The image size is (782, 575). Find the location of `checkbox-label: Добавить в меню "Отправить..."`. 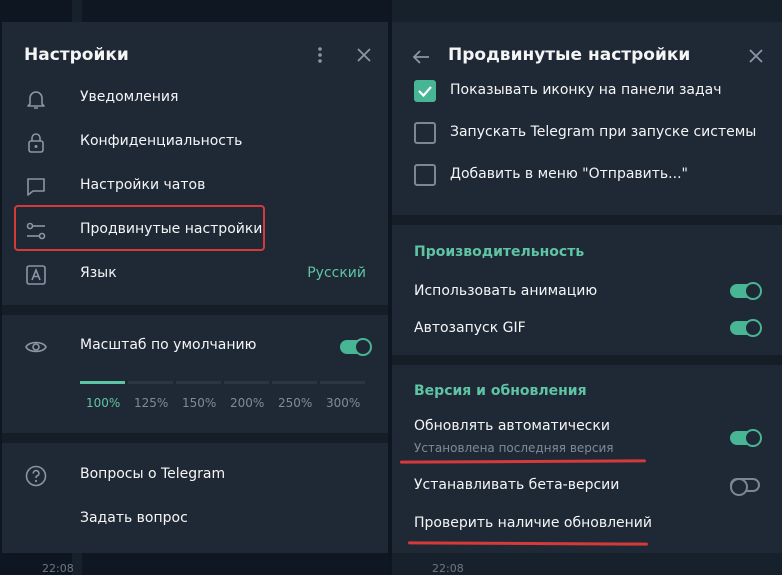

checkbox-label: Добавить в меню "Отправить..." is located at coordinates (569, 174).